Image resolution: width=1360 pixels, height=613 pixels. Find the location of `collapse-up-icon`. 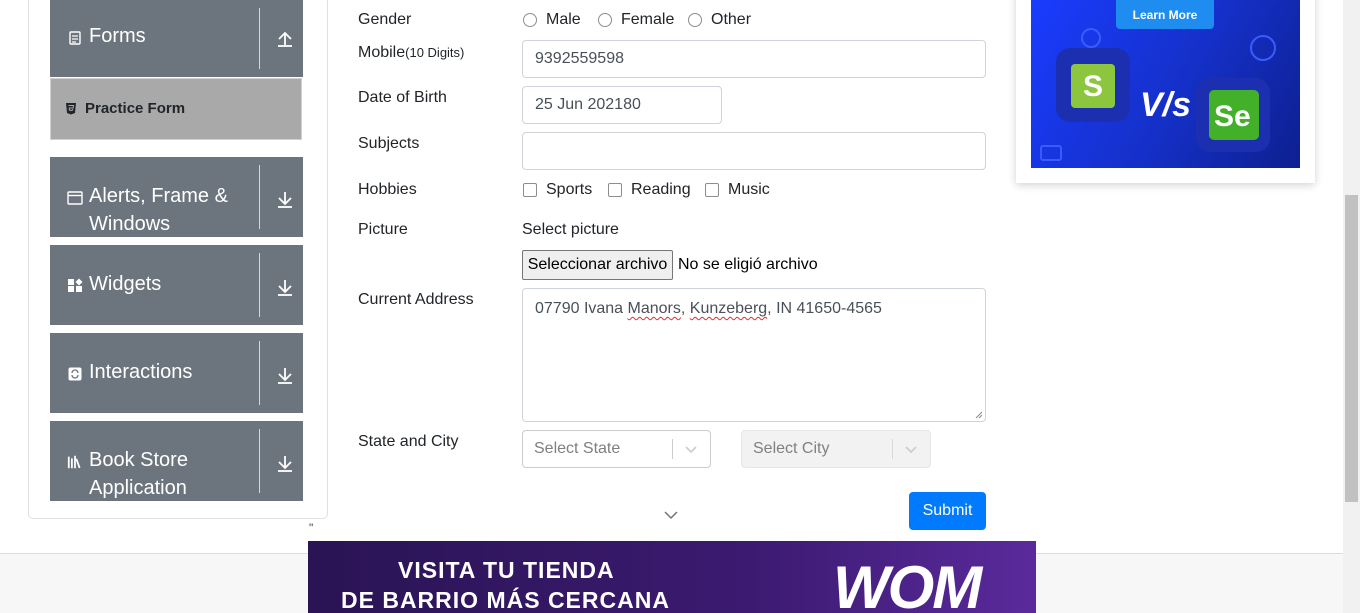

collapse-up-icon is located at coordinates (285, 39).